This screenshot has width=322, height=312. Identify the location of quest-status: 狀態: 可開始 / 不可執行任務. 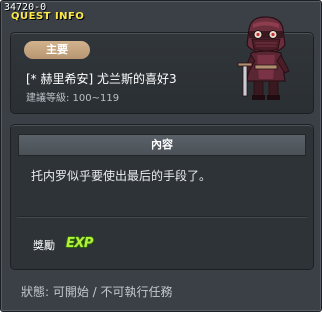
(97, 292).